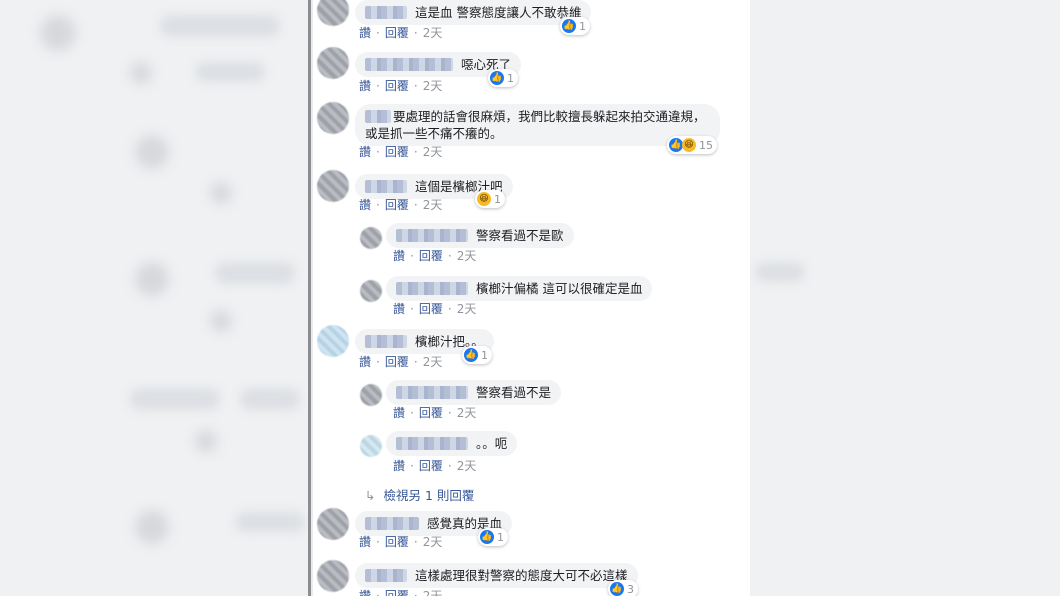 This screenshot has height=596, width=1060. Describe the element at coordinates (521, 575) in the screenshot. I see `comment-text: 這樣處理很對警察的態度大可不必這樣` at that location.